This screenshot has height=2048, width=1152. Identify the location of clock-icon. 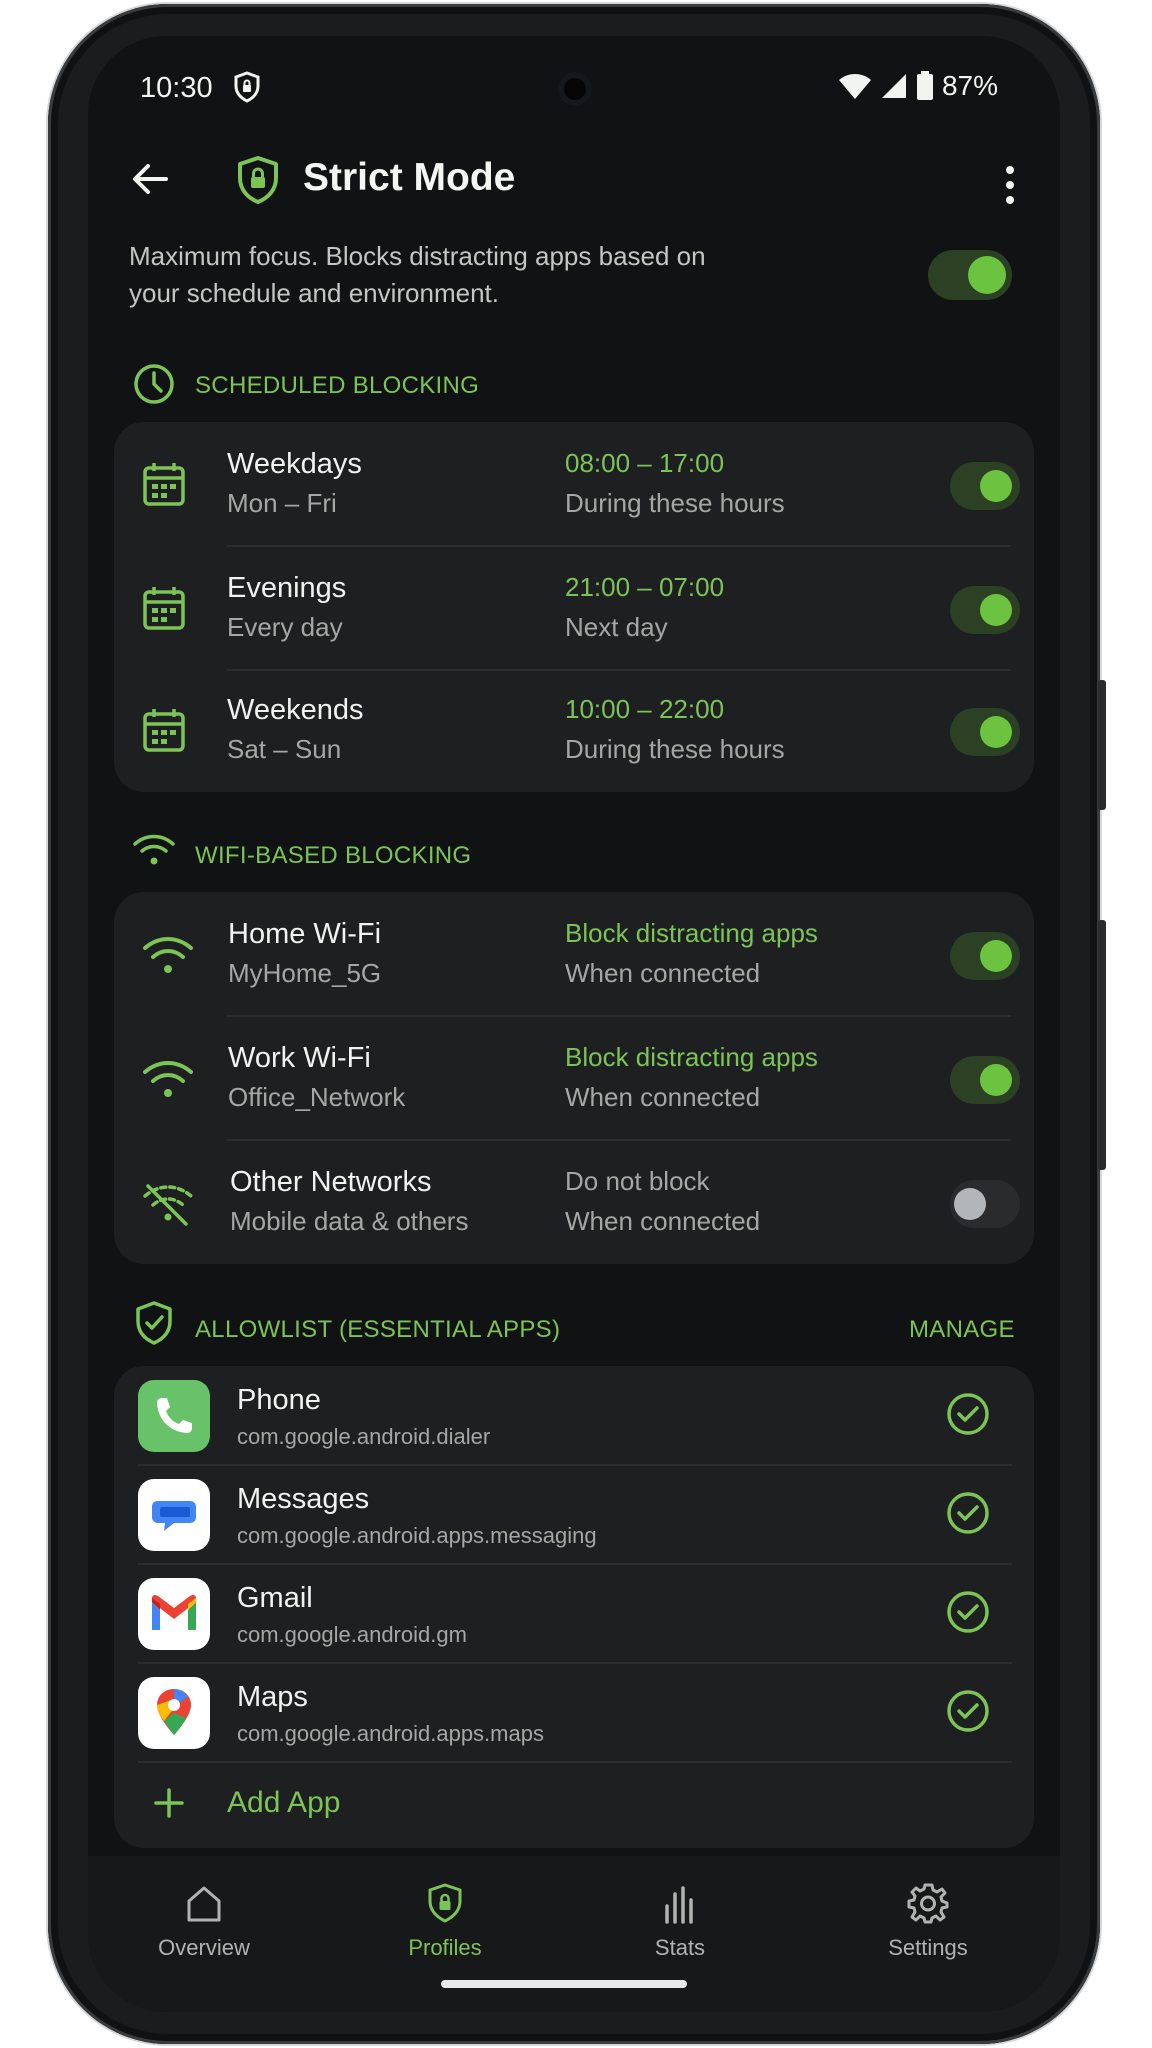
(154, 384).